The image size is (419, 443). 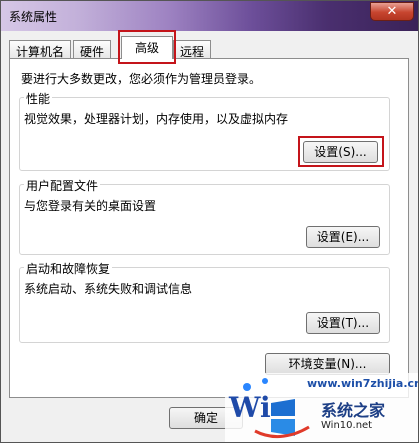 I want to click on tab-advanced: 高级, so click(x=147, y=47).